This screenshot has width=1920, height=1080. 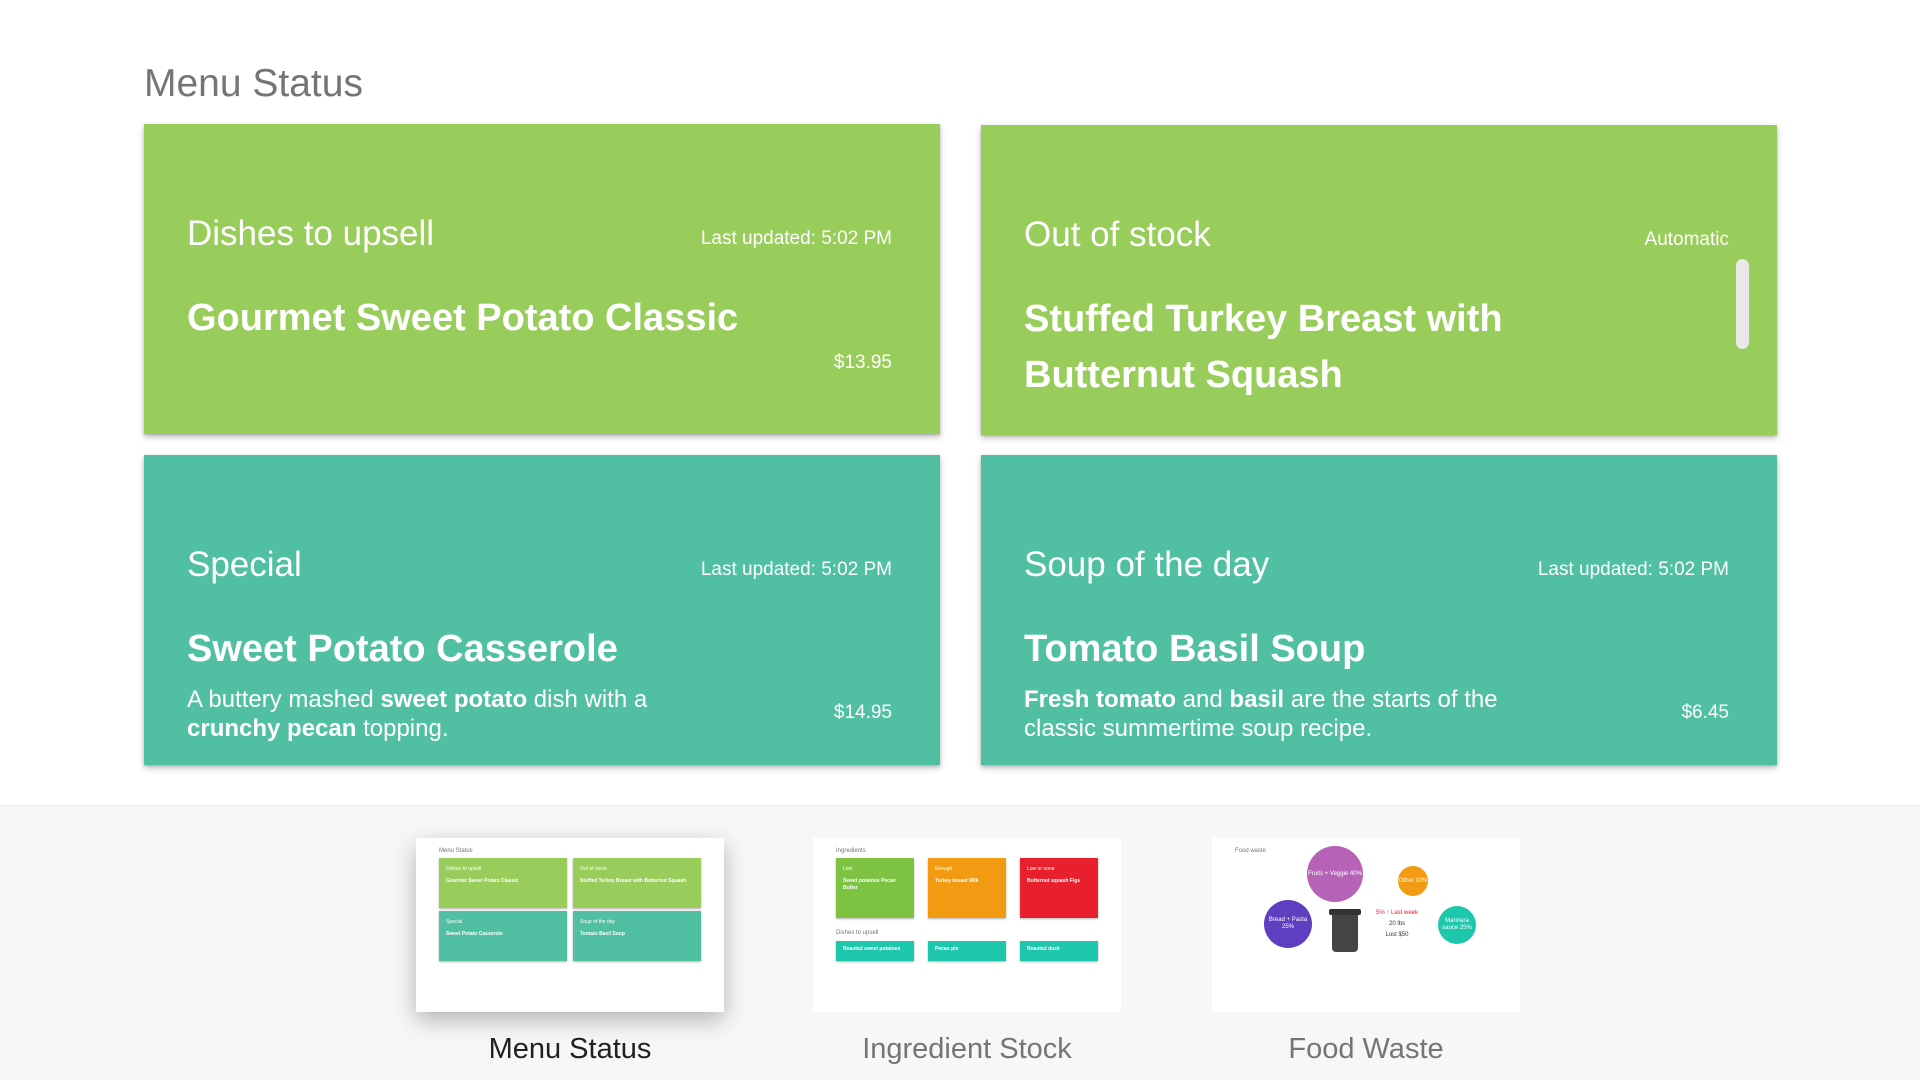 I want to click on card-category: Dishes to upsell, so click(x=311, y=233).